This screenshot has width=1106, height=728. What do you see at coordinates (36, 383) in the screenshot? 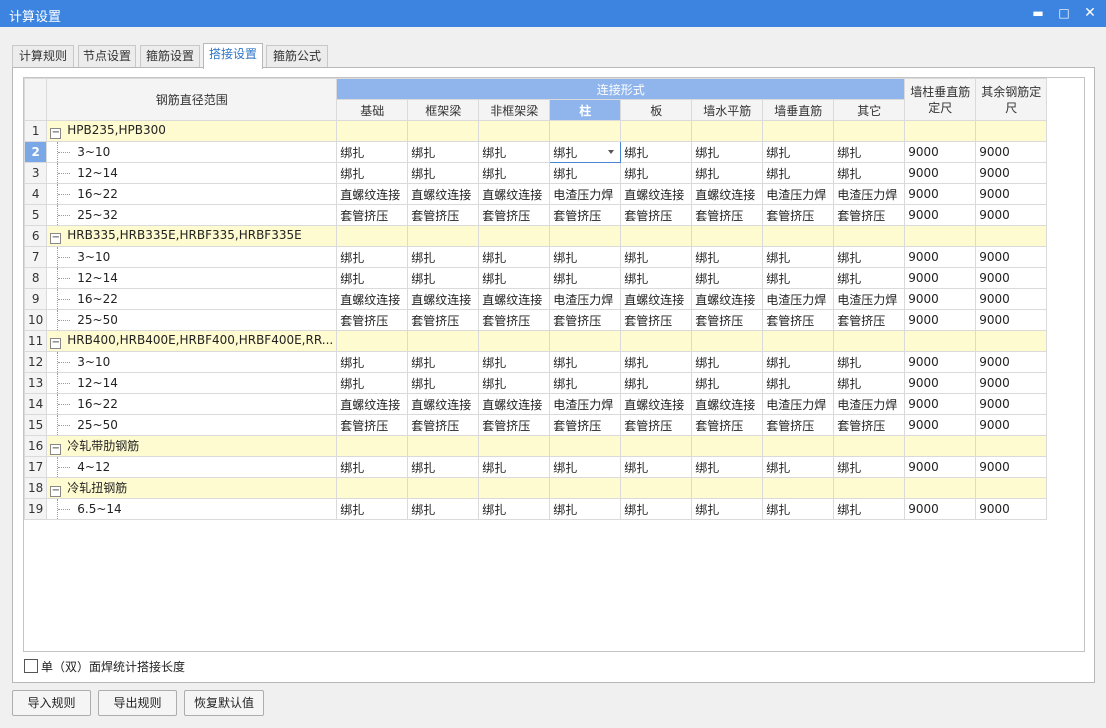
I see `row-number: 13` at bounding box center [36, 383].